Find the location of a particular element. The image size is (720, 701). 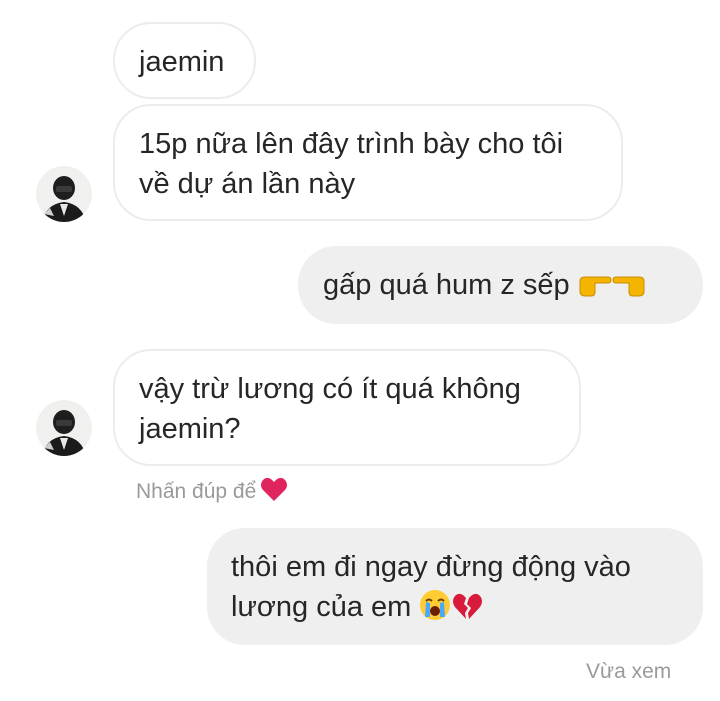

message-text-line: vậy trừ lương có ít quá không is located at coordinates (330, 389).